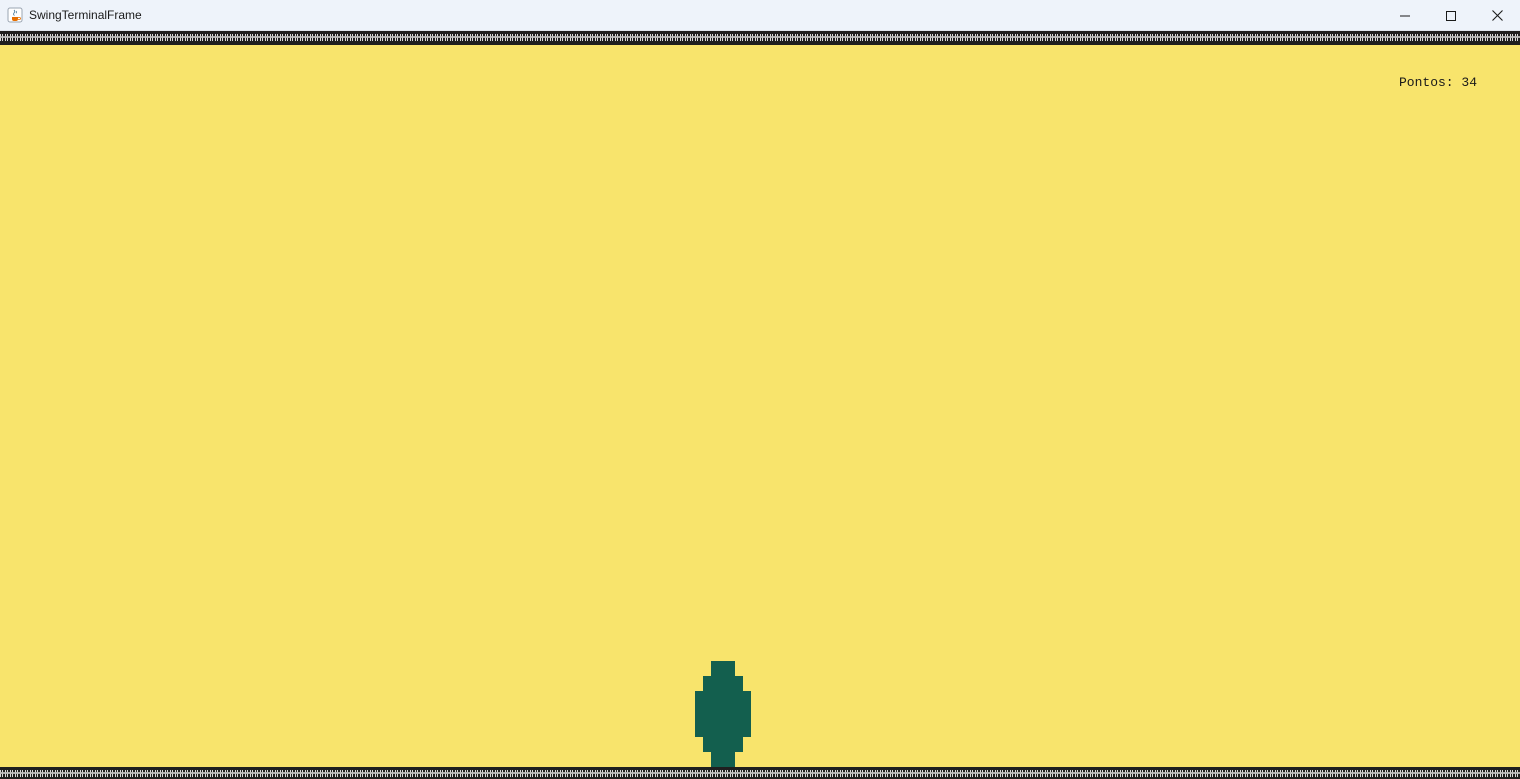  I want to click on title-bar: SwingTerminalFrame, so click(760, 15).